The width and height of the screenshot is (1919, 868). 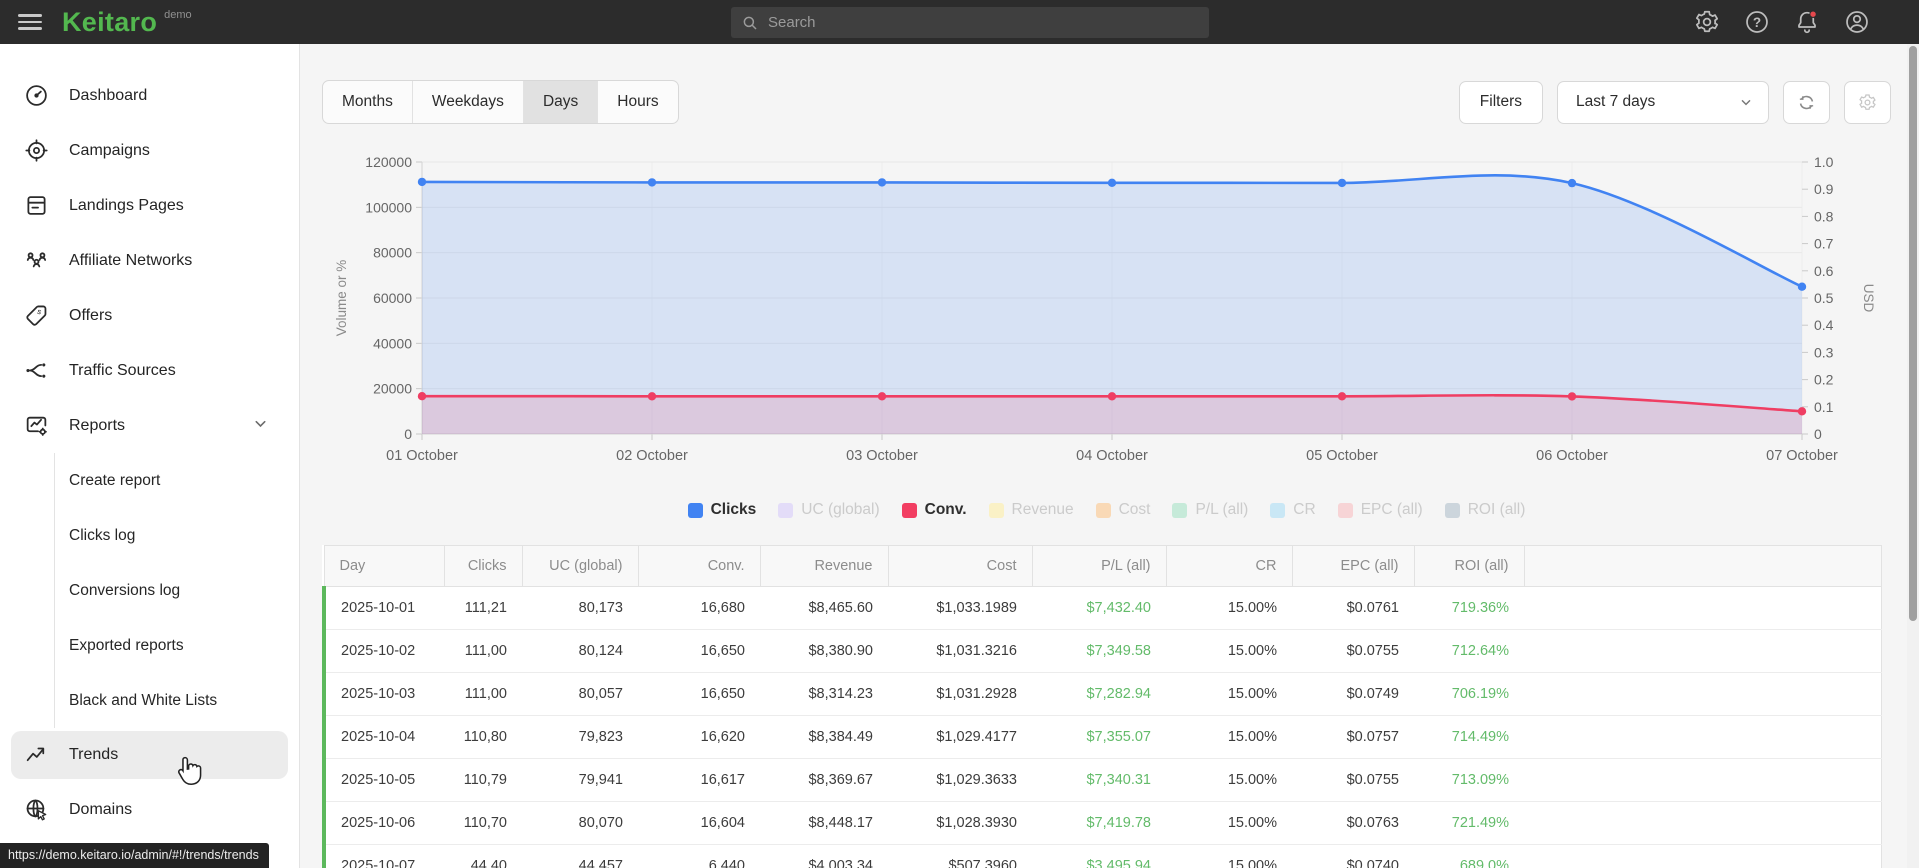 What do you see at coordinates (699, 566) in the screenshot?
I see `column-header-conv: Conv.` at bounding box center [699, 566].